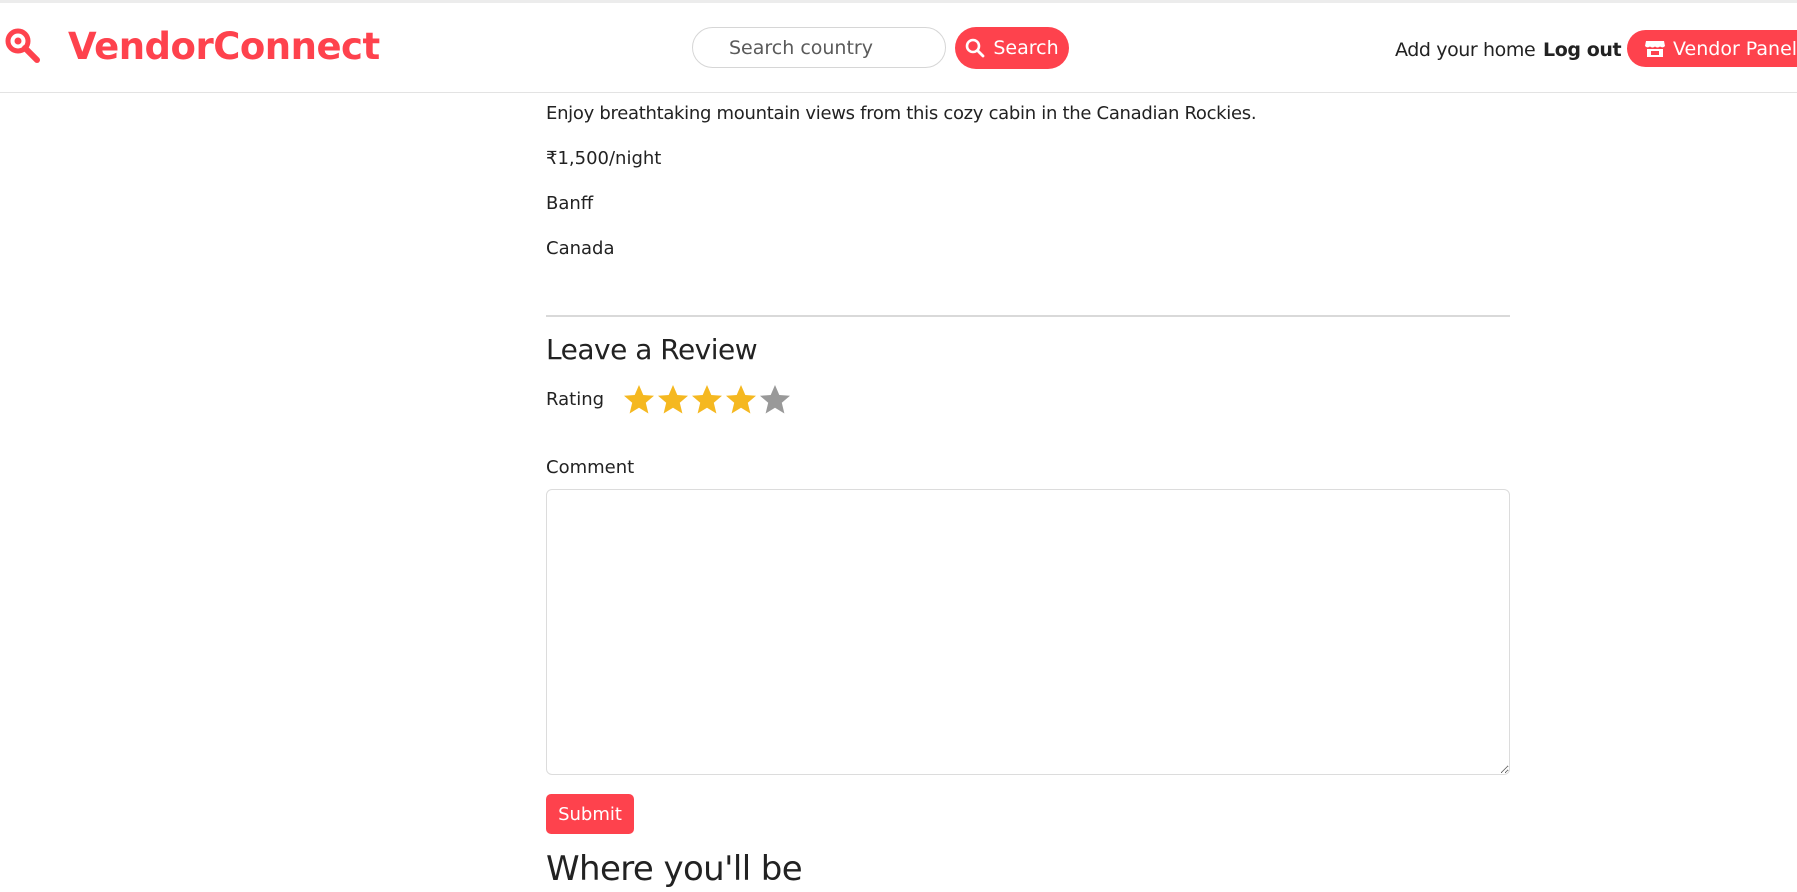 The width and height of the screenshot is (1797, 892). Describe the element at coordinates (604, 158) in the screenshot. I see `listing-price: ₹1,500/night` at that location.